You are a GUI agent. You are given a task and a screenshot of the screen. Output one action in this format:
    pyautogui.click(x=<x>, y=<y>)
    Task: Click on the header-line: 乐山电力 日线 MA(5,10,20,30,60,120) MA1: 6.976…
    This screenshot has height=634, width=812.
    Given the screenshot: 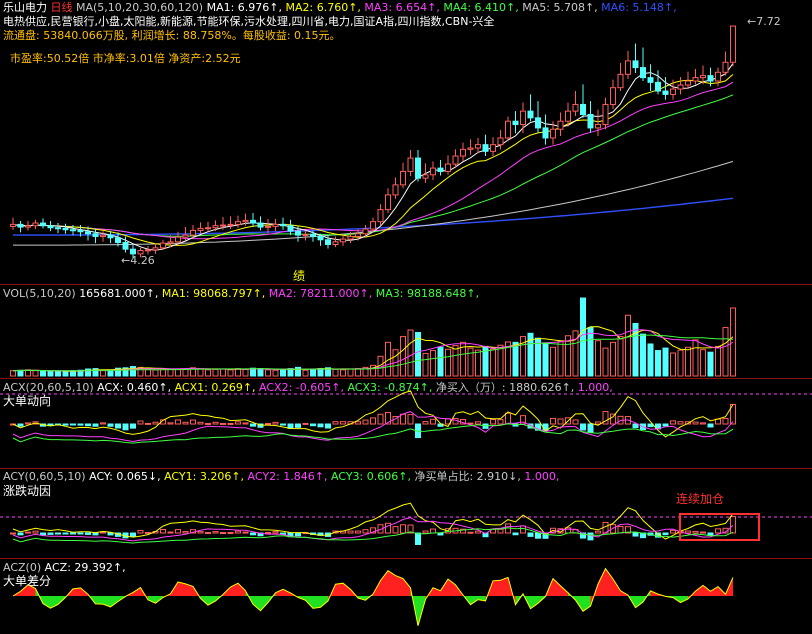 What is the action you would take?
    pyautogui.click(x=340, y=8)
    